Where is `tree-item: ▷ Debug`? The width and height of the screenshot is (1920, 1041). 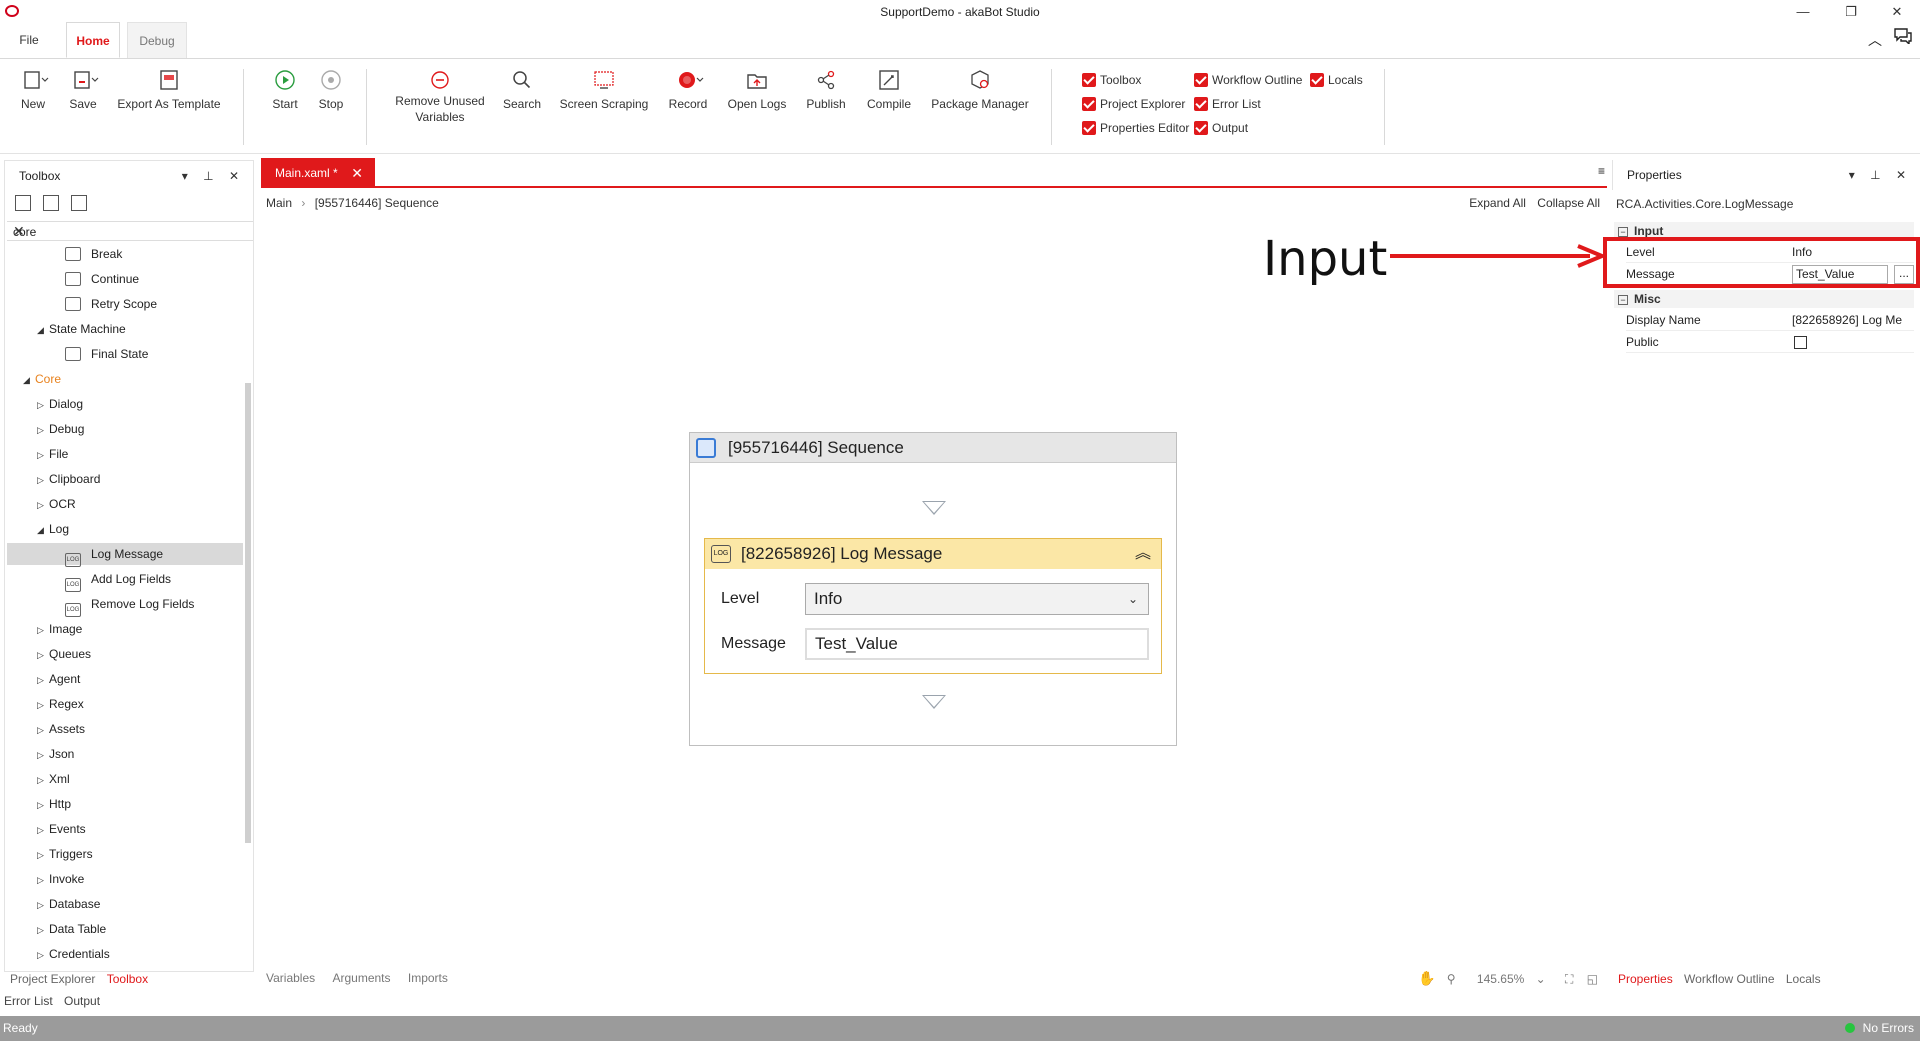
tree-item: ▷ Debug is located at coordinates (125, 429).